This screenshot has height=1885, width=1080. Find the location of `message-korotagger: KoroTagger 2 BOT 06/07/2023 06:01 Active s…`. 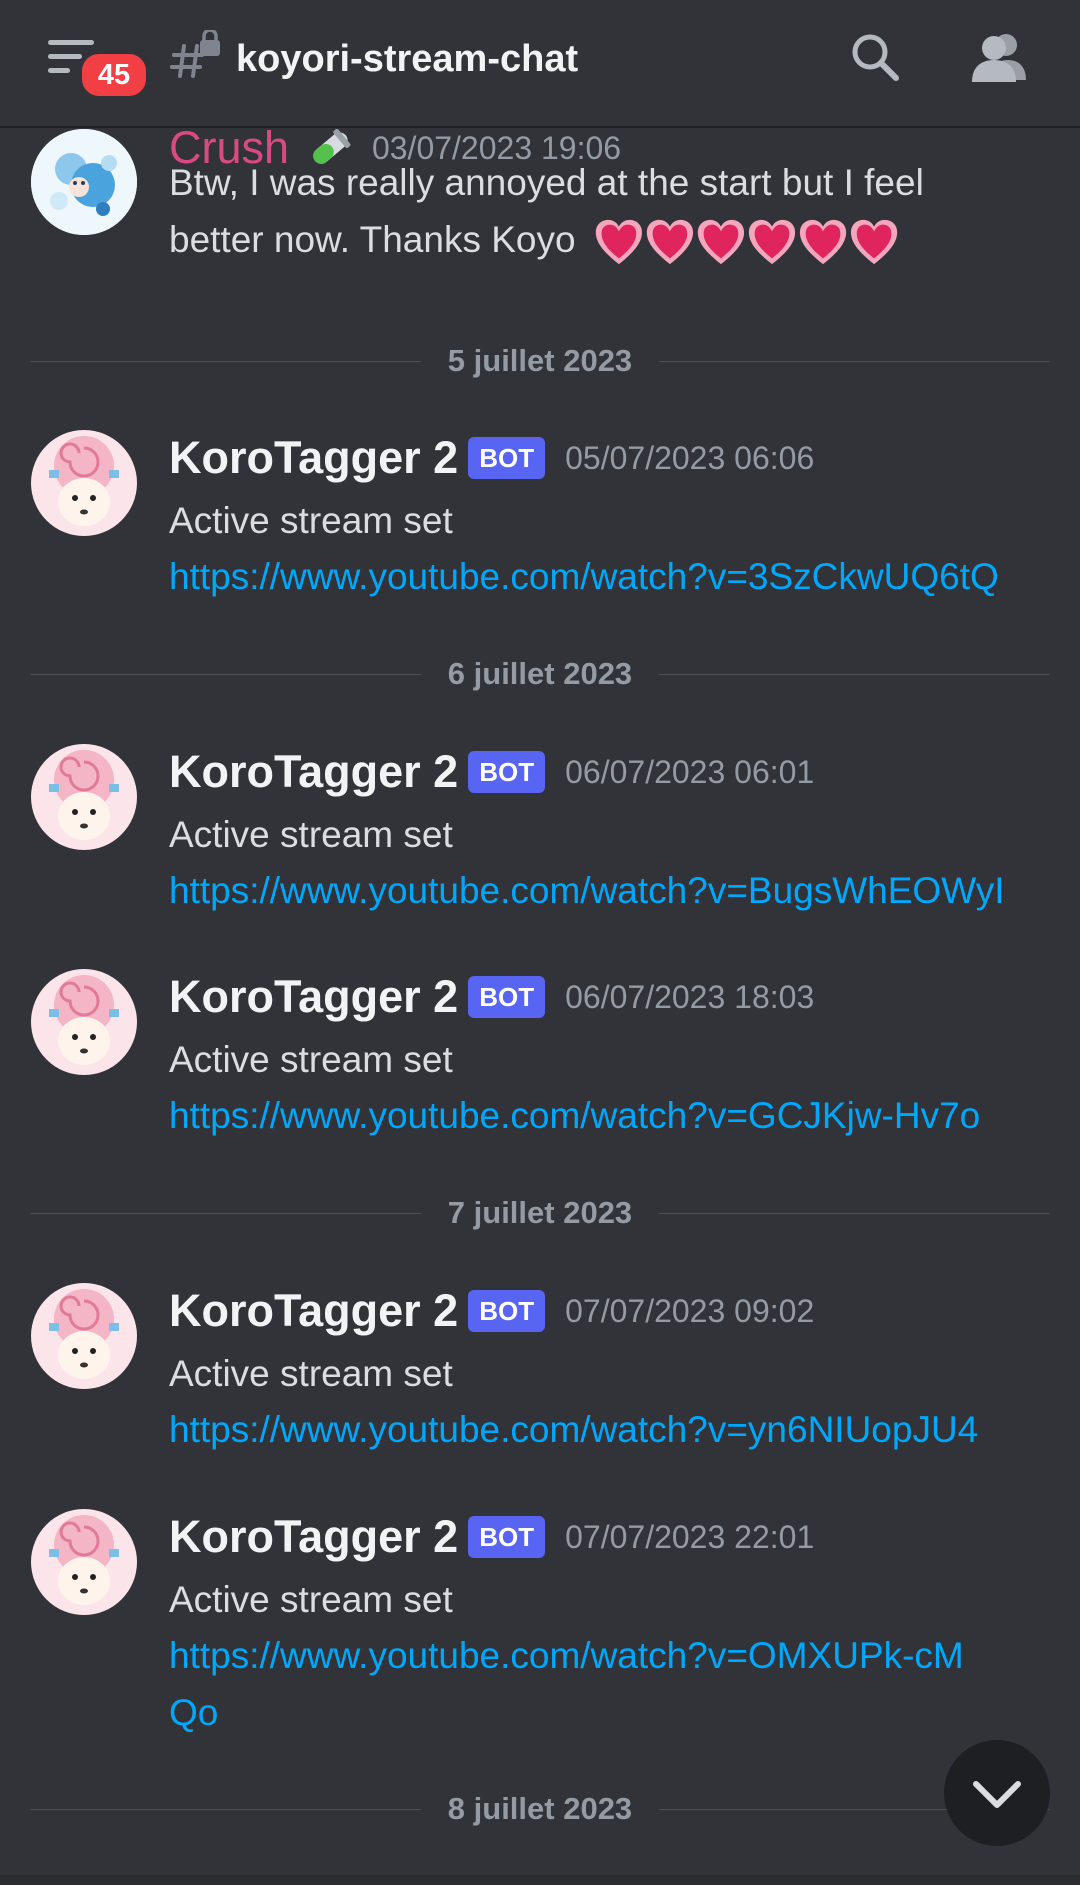

message-korotagger: KoroTagger 2 BOT 06/07/2023 06:01 Active s… is located at coordinates (540, 834).